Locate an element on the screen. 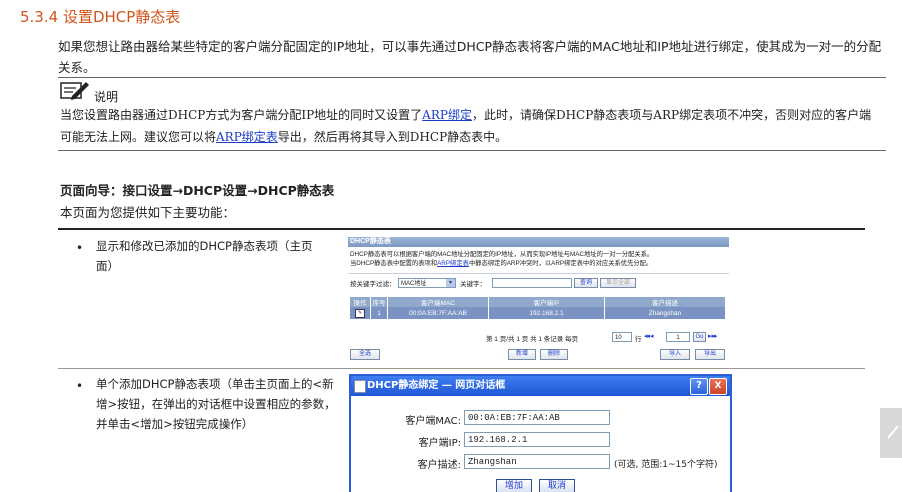 The width and height of the screenshot is (902, 492). column-header: 客户端IP is located at coordinates (546, 302).